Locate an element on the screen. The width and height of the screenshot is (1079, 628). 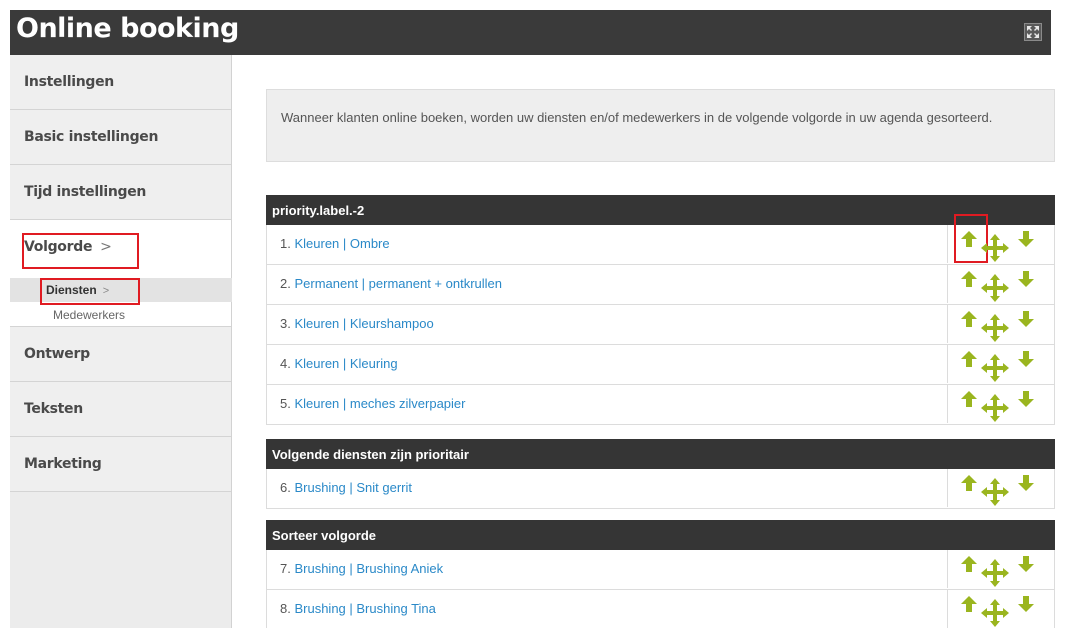
sidebar-item-label: Ontwerp is located at coordinates (57, 354).